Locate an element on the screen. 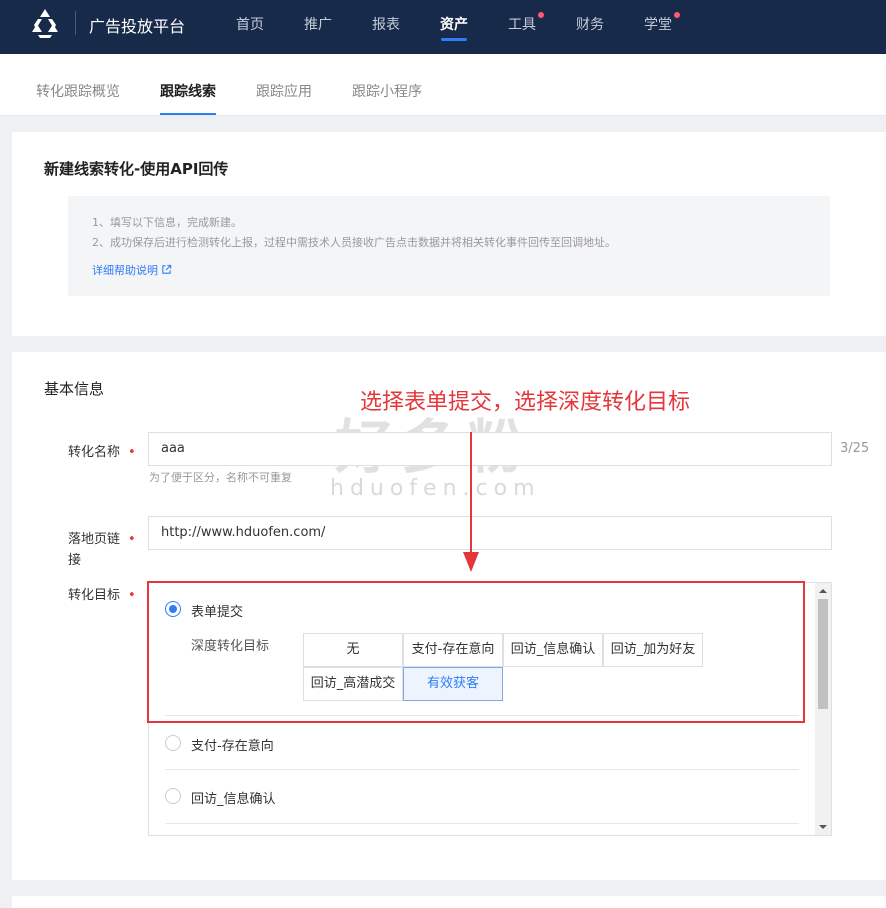  subtab-bar: 转化跟踪概览 跟踪线索 跟踪应用 跟踪小程序 is located at coordinates (443, 85).